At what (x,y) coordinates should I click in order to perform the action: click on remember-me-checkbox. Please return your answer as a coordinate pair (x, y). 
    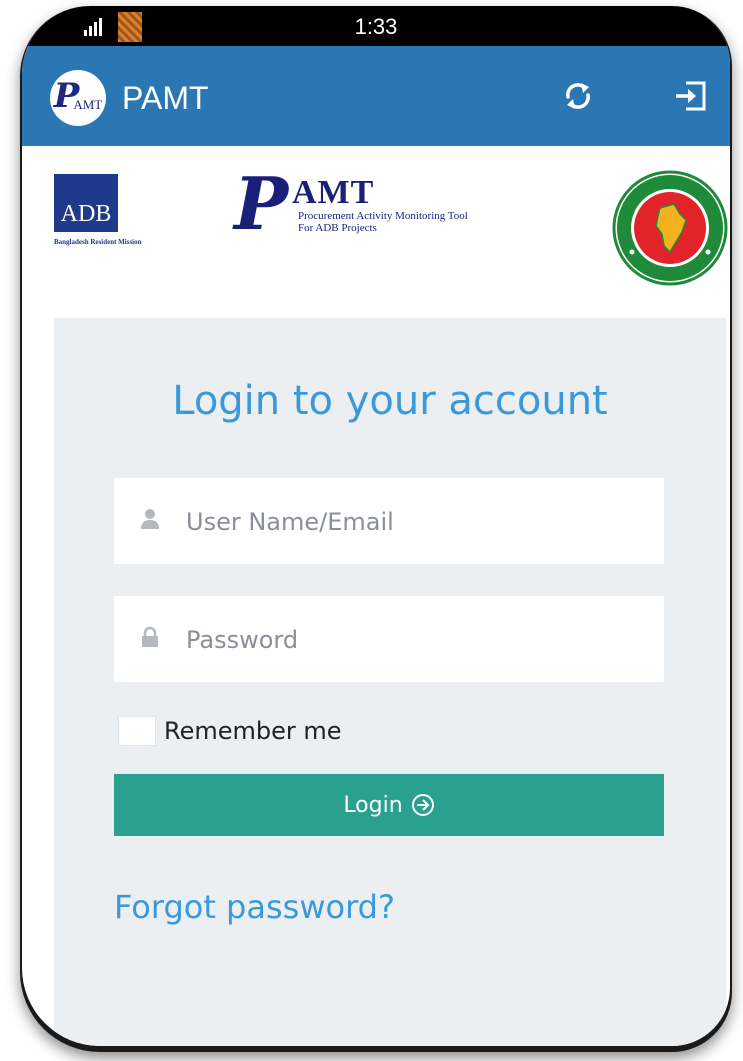
    Looking at the image, I should click on (137, 731).